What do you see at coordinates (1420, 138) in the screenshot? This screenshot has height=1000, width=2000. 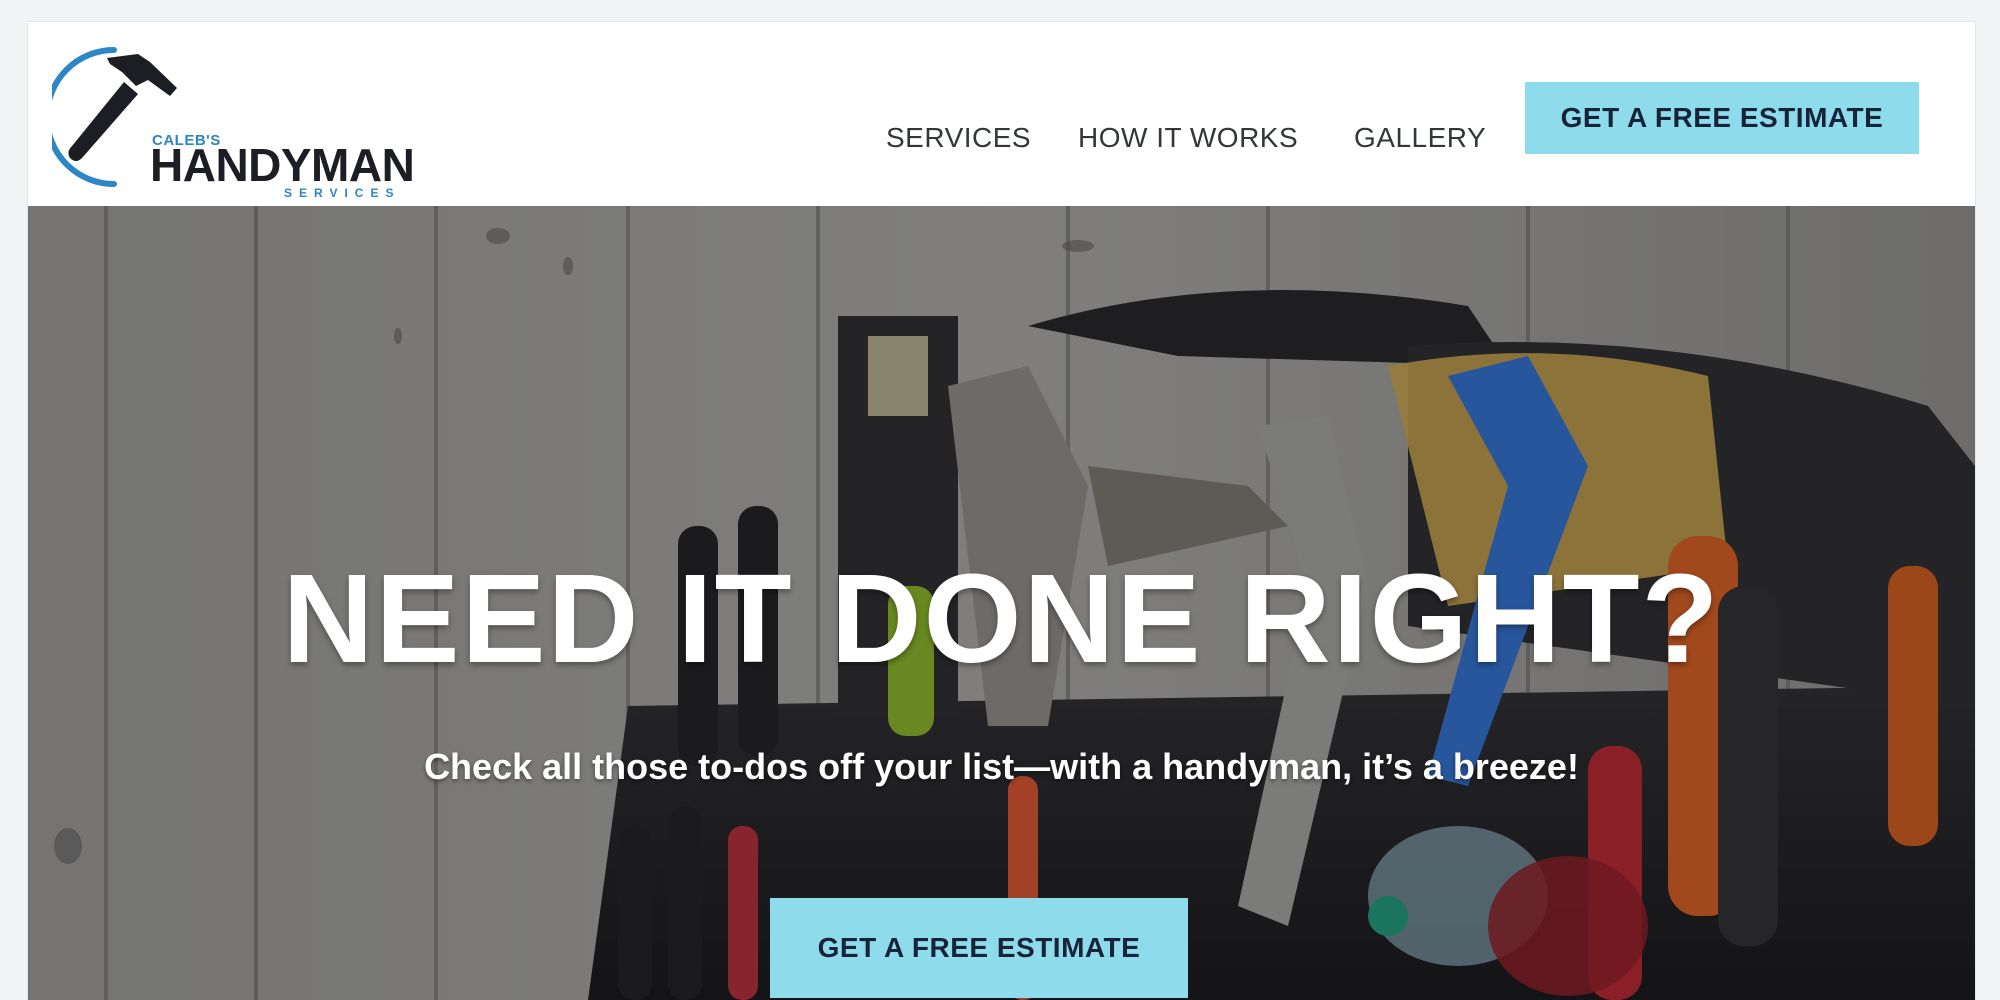 I see `nav-gallery: GALLERY` at bounding box center [1420, 138].